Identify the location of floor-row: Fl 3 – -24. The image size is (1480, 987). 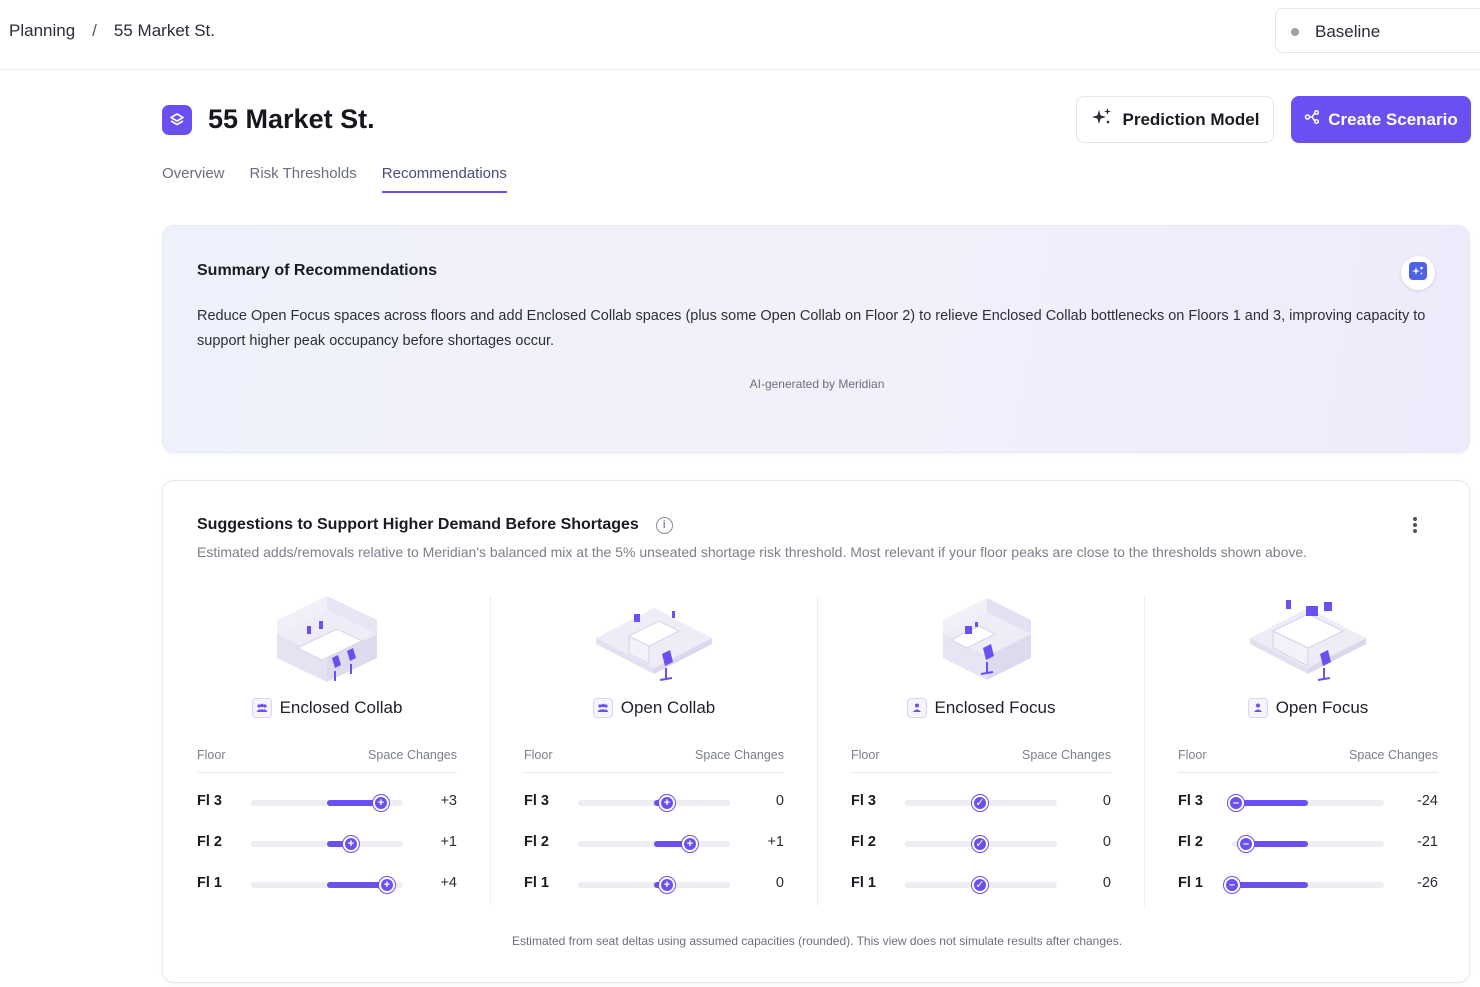
(1308, 802).